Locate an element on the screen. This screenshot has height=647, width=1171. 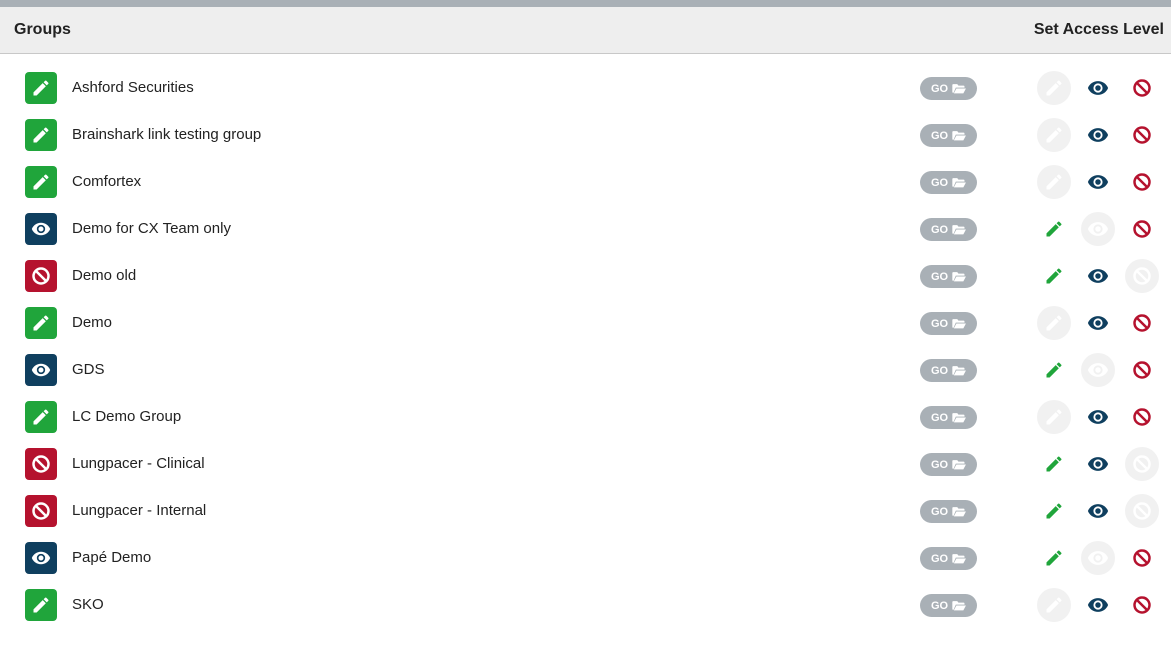
group-name: Comfortex is located at coordinates (107, 181).